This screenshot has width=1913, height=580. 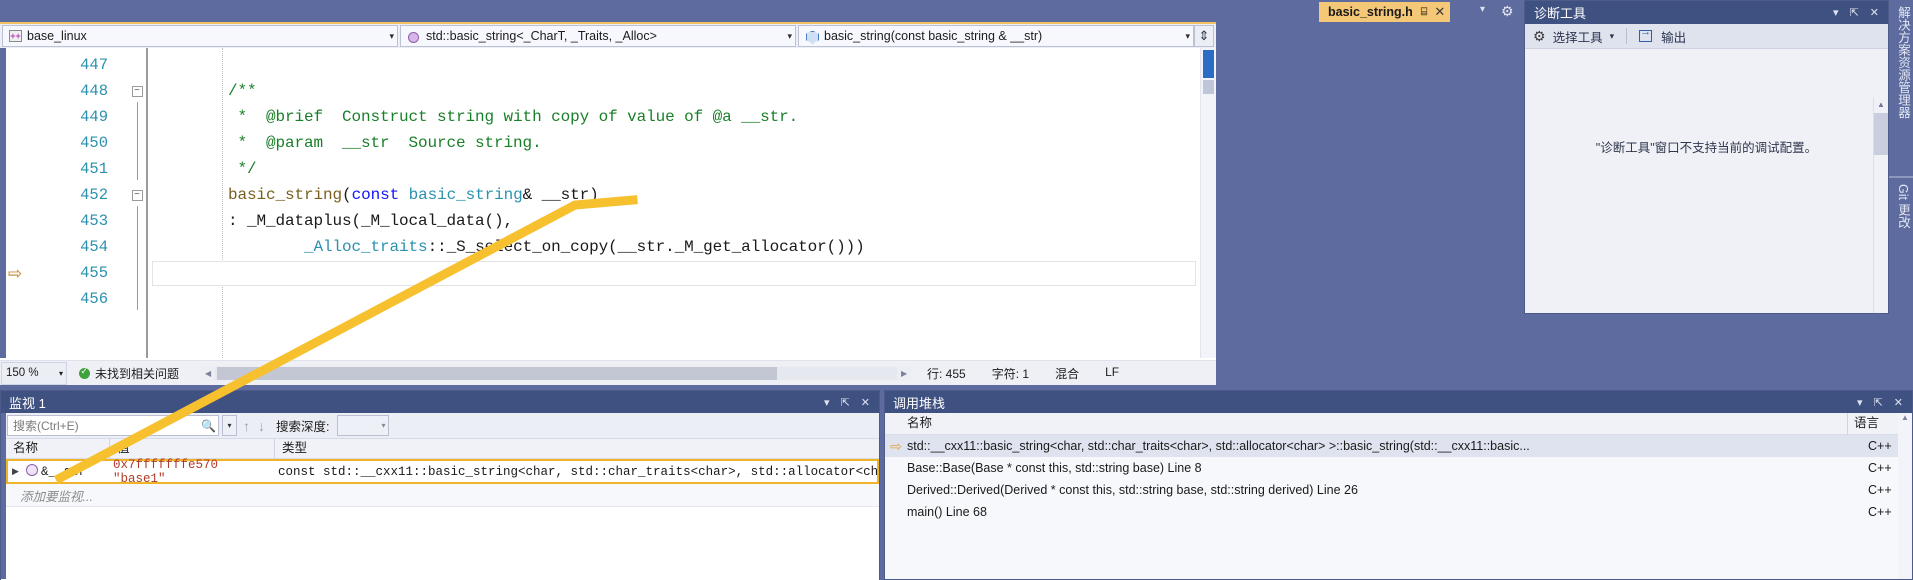 What do you see at coordinates (1424, 12) in the screenshot?
I see `pin-icon: ⌸` at bounding box center [1424, 12].